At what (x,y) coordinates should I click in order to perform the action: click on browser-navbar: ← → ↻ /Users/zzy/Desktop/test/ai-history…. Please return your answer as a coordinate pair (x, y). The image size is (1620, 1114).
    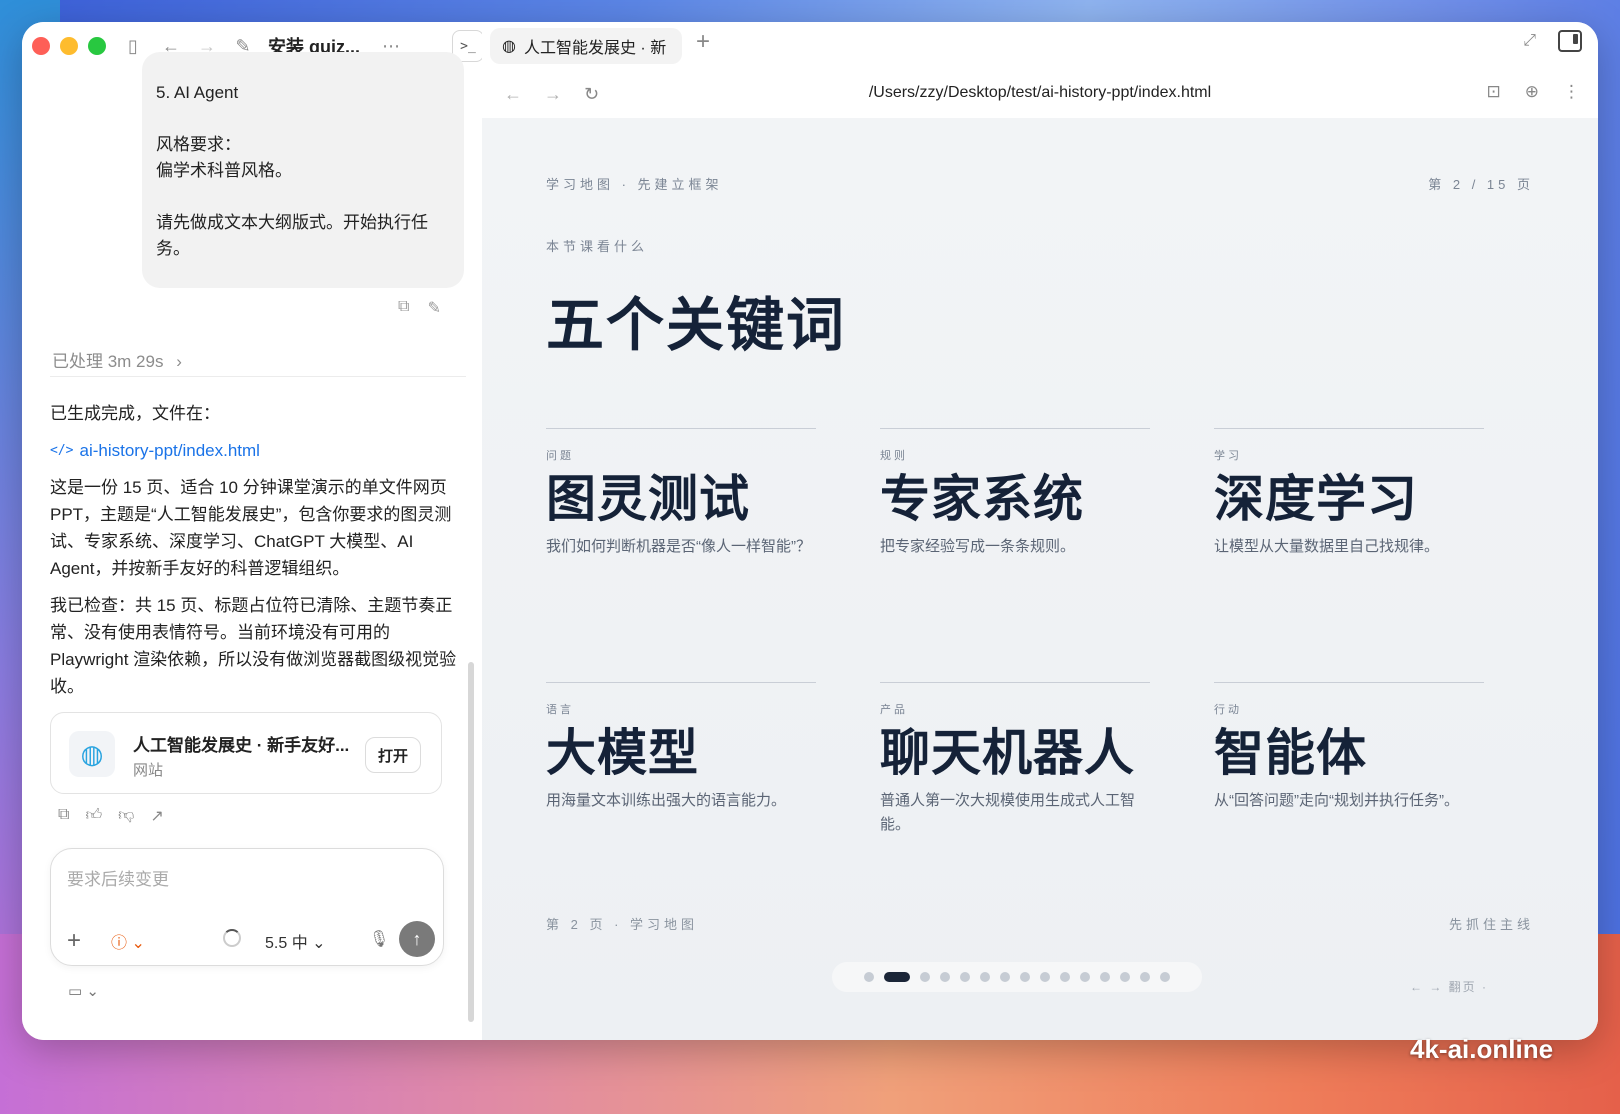
    Looking at the image, I should click on (1040, 94).